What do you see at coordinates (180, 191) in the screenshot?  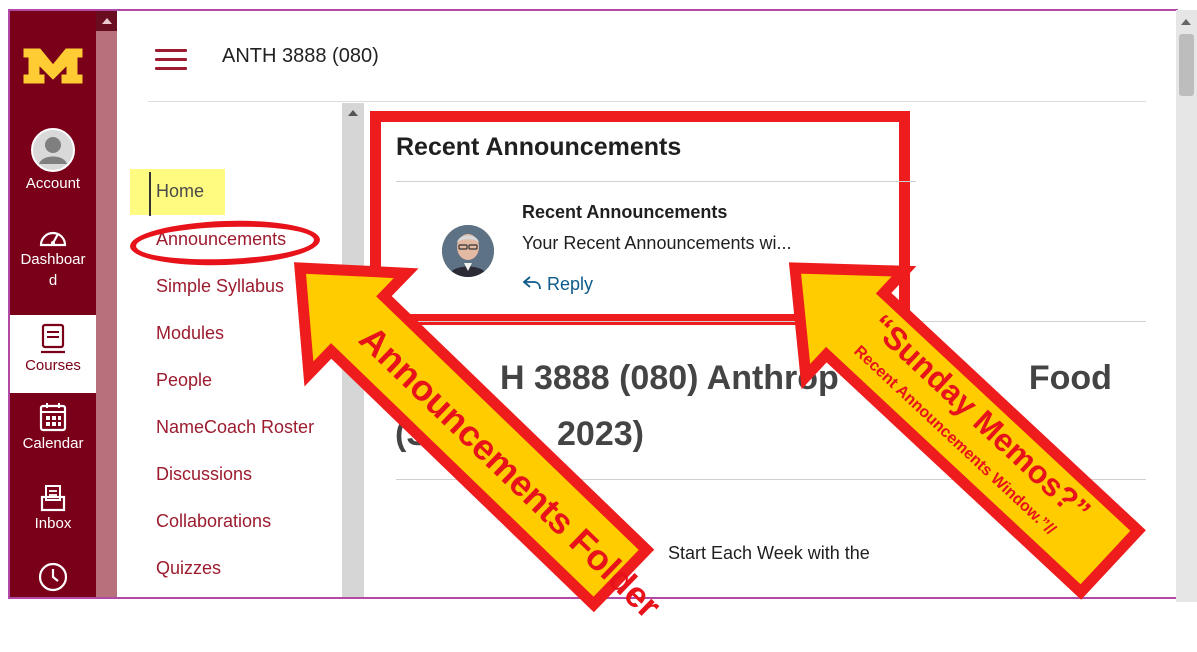 I see `course-nav-home: Home` at bounding box center [180, 191].